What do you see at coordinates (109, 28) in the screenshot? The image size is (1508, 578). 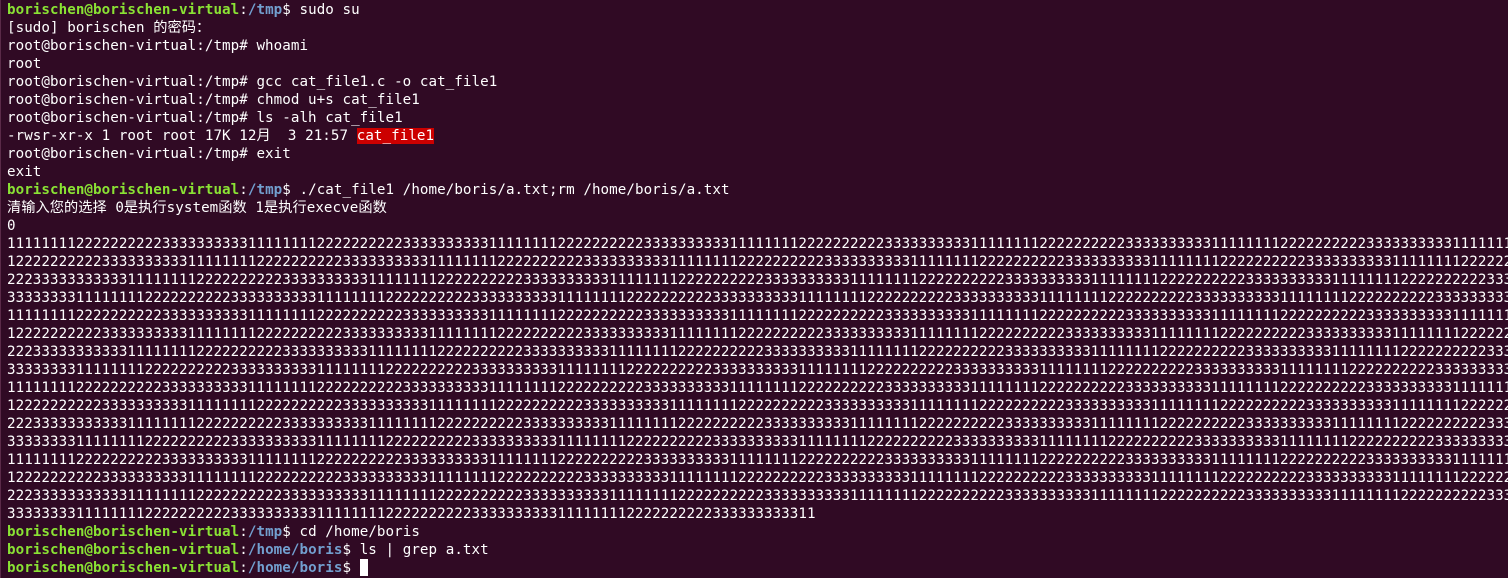 I see `output-text: [sudo] borischen 的密码：` at bounding box center [109, 28].